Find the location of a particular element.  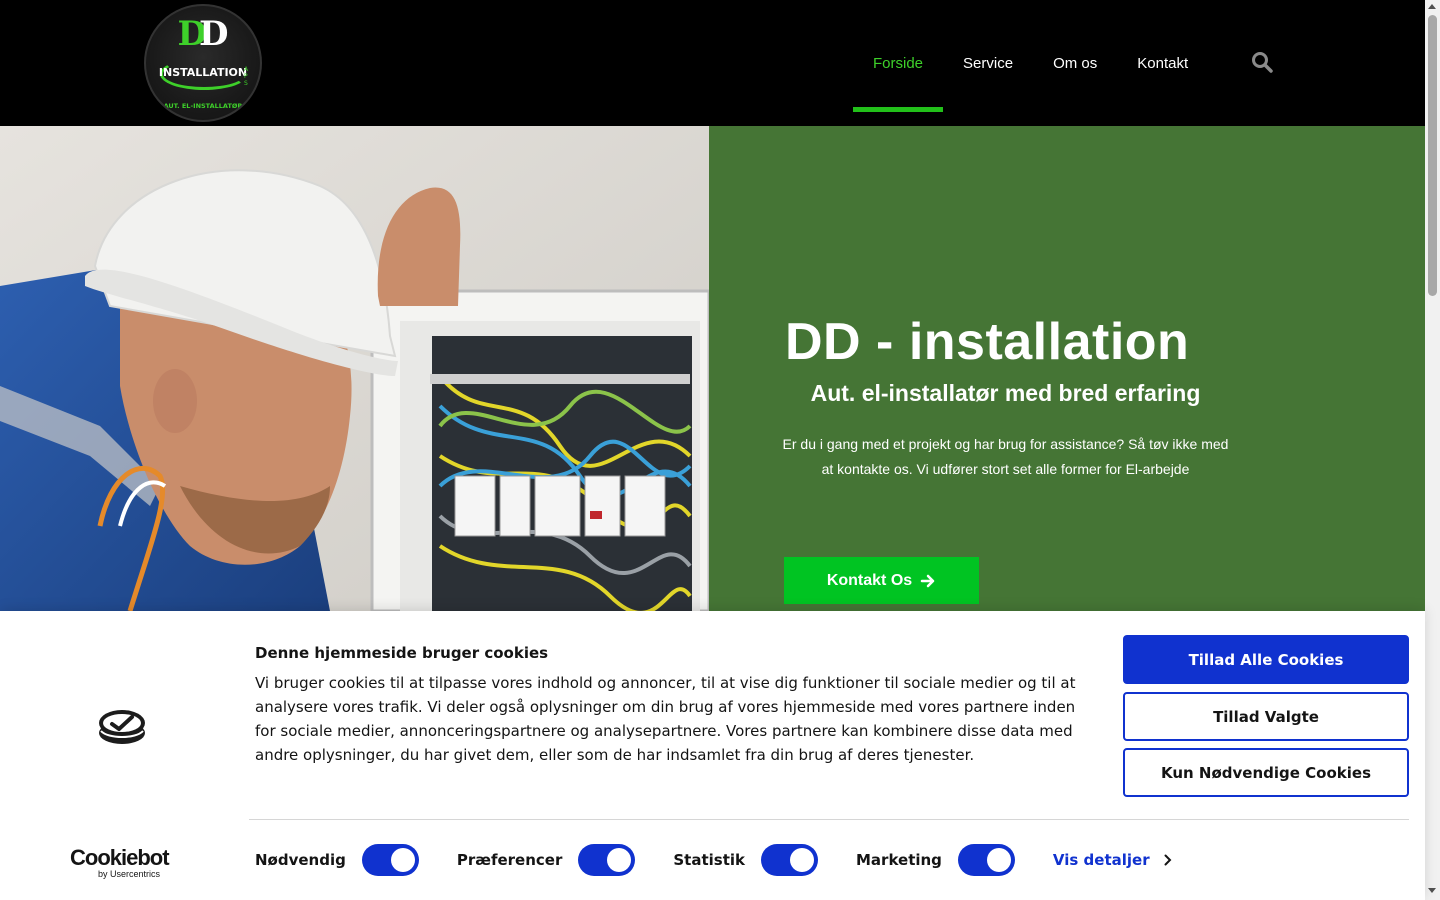

contact-us-label: Kontakt Os is located at coordinates (869, 580).